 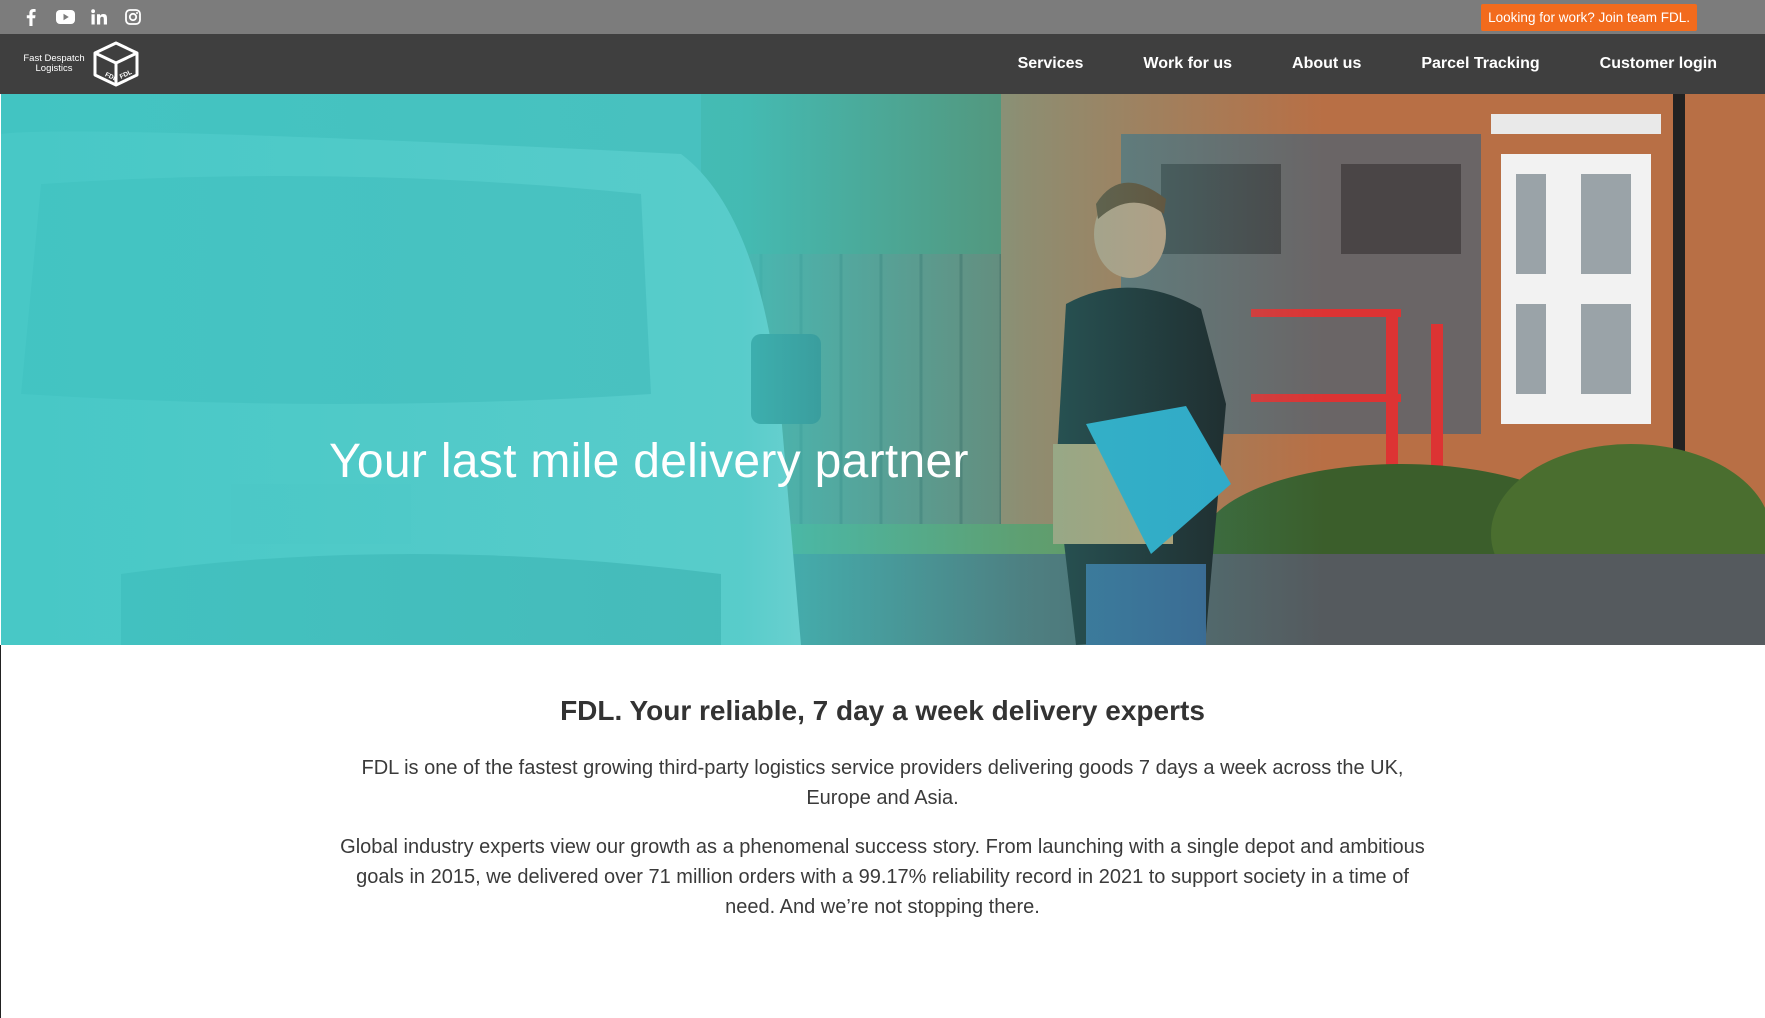 I want to click on top-utility-bar: Looking for work? Join team FDL., so click(x=882, y=17).